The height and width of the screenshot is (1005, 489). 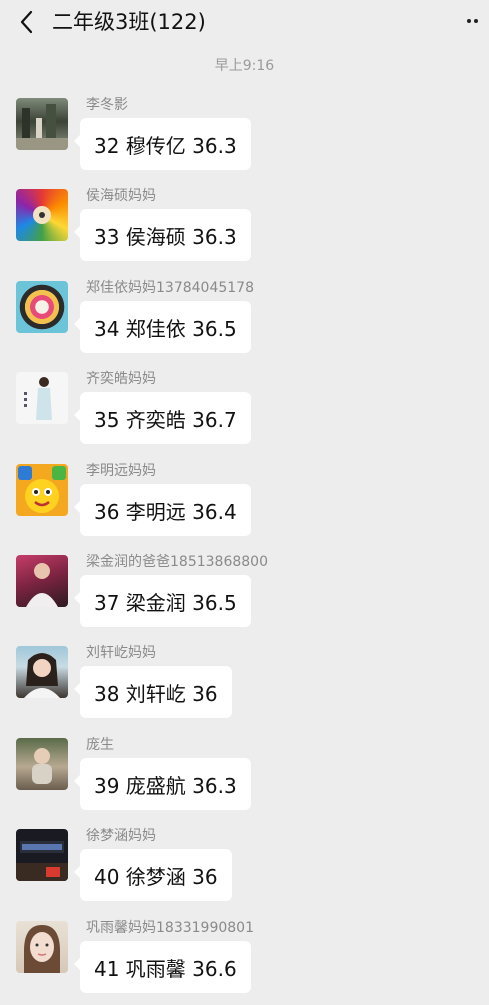 I want to click on sender-name: 庞生, so click(x=100, y=745).